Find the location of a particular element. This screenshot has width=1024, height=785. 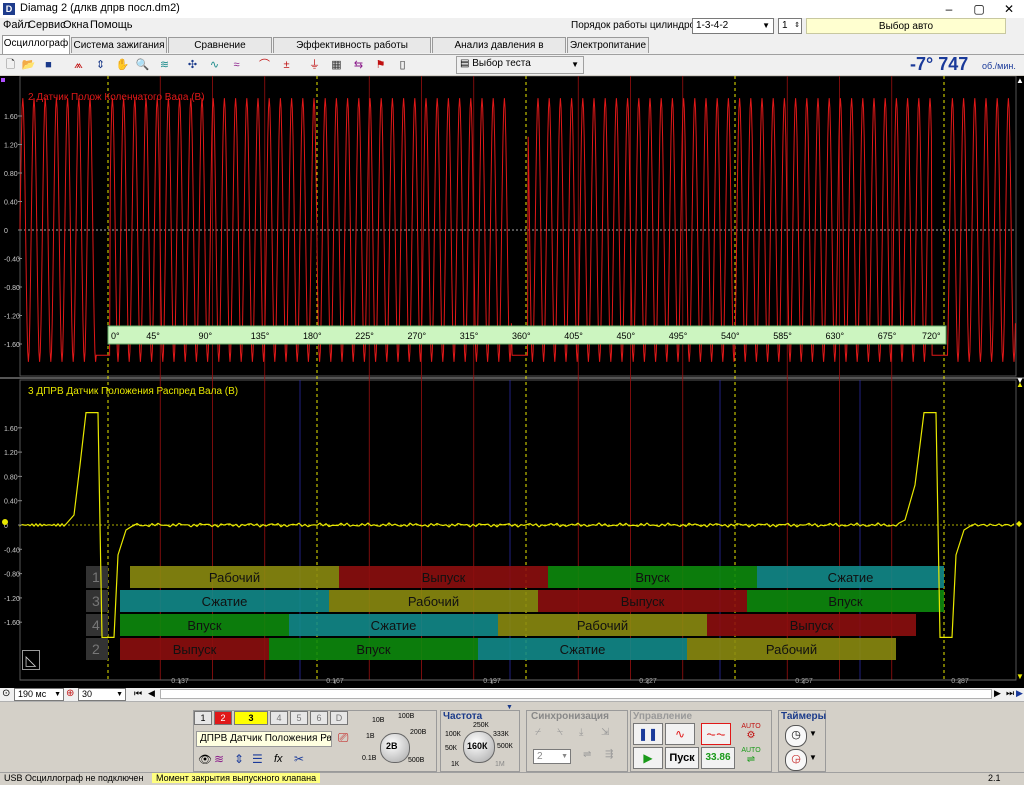

maximize-button: ▢ is located at coordinates (979, 9).